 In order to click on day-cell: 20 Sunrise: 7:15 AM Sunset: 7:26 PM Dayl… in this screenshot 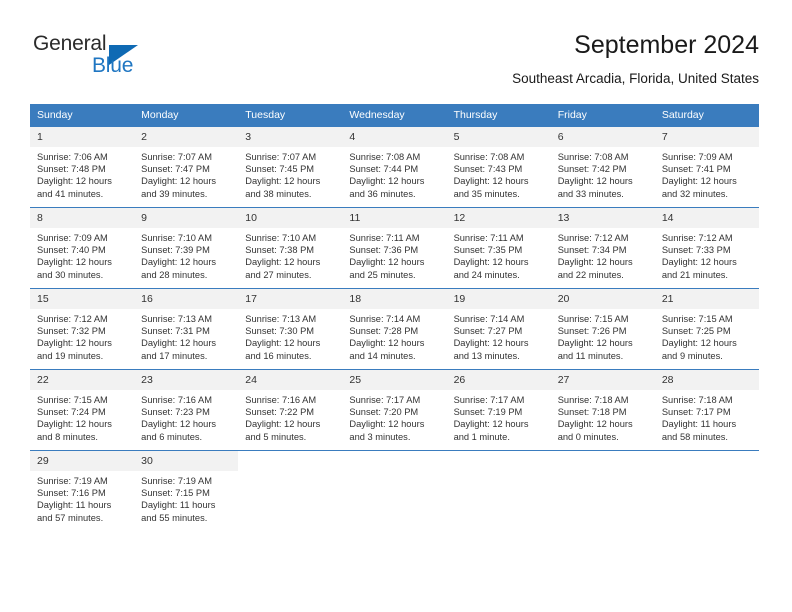, I will do `click(602, 329)`.